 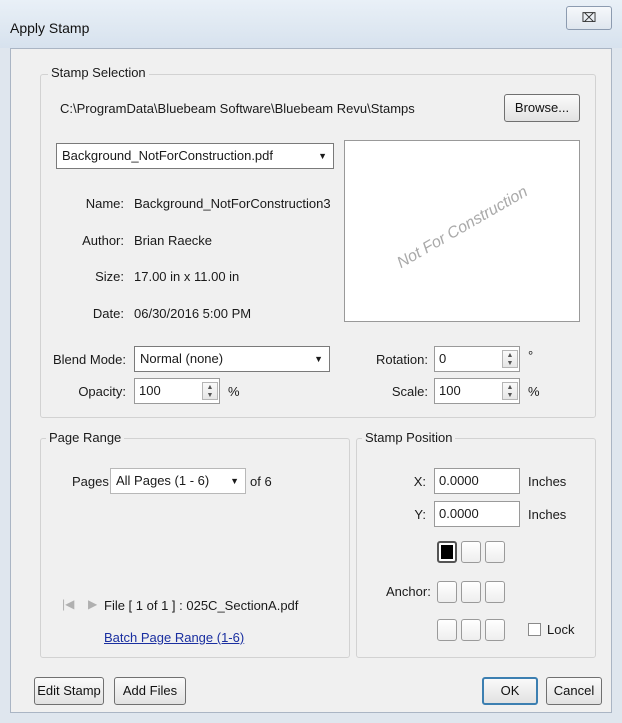 I want to click on author-label: Author:, so click(x=103, y=240).